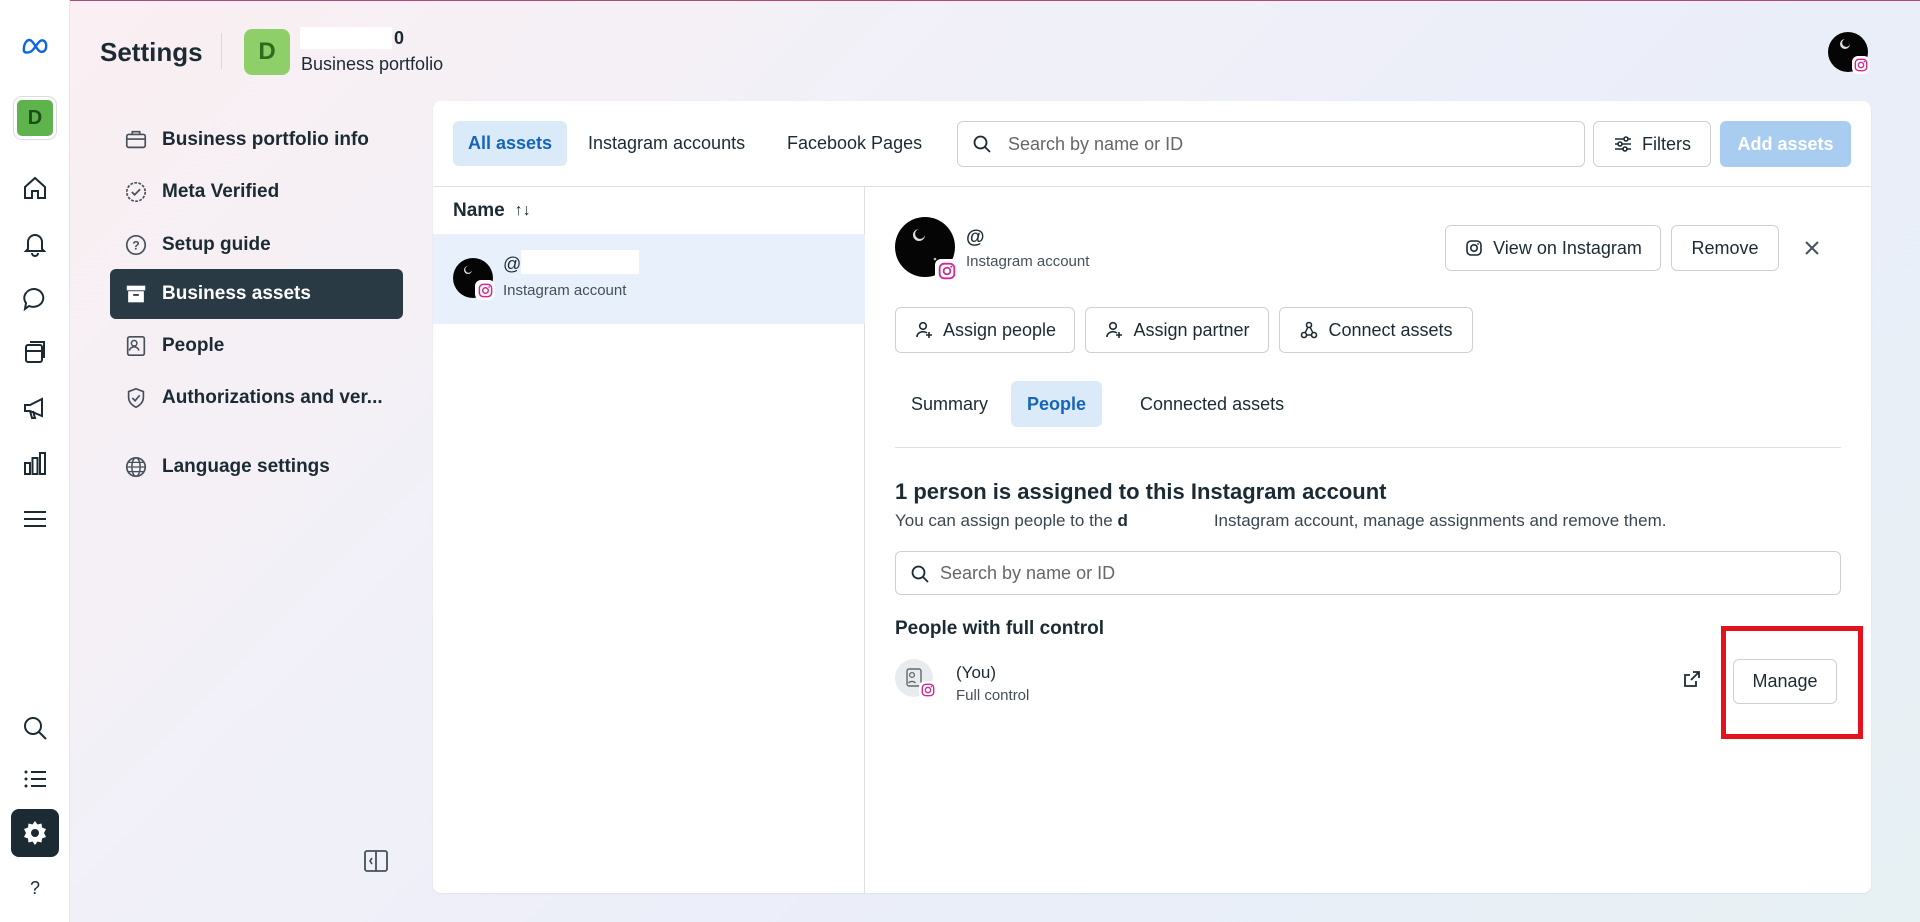 The image size is (1920, 922). I want to click on nav-item-people: People, so click(256, 346).